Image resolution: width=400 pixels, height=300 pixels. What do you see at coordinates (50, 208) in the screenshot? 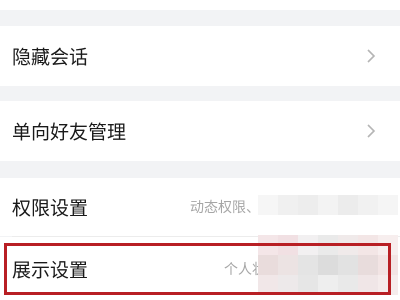
I see `row-label: 权限设置` at bounding box center [50, 208].